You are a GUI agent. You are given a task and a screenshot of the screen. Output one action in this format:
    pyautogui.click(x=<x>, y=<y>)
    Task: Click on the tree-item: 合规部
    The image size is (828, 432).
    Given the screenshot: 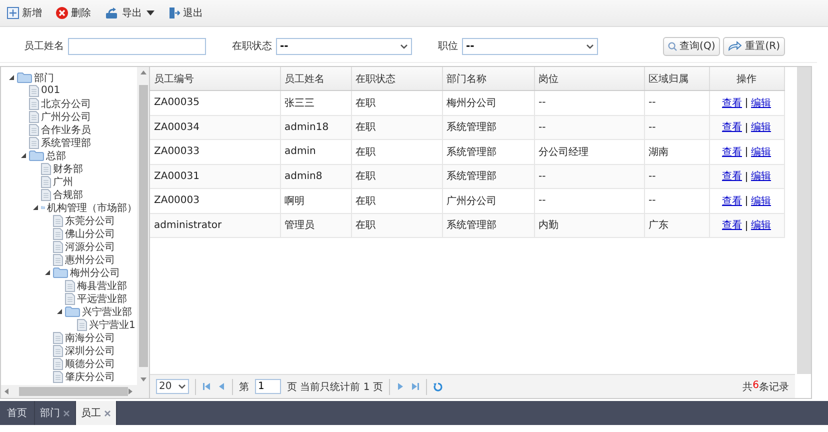 What is the action you would take?
    pyautogui.click(x=68, y=195)
    